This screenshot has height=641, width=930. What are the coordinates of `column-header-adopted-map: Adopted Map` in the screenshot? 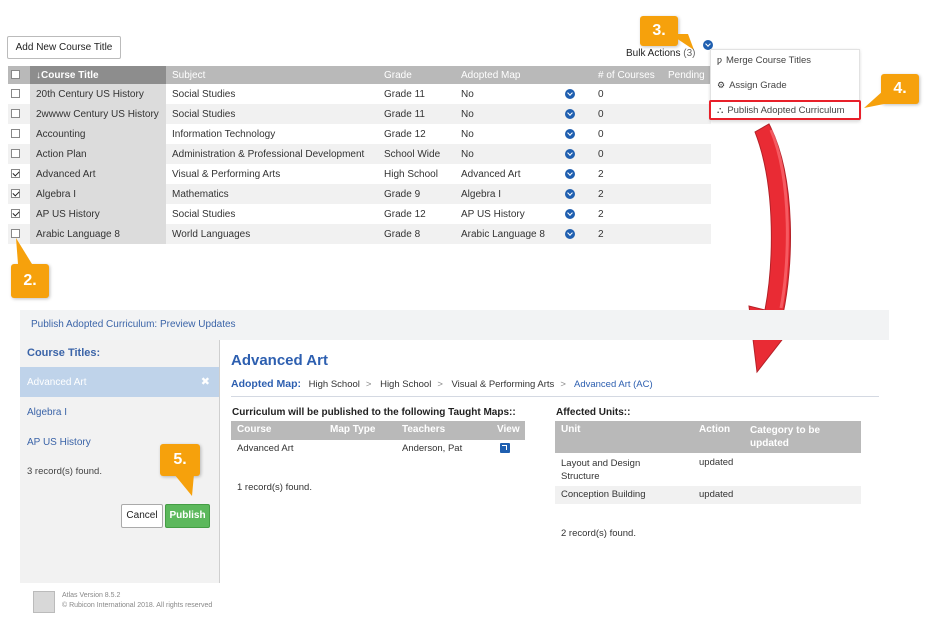 It's located at (507, 75).